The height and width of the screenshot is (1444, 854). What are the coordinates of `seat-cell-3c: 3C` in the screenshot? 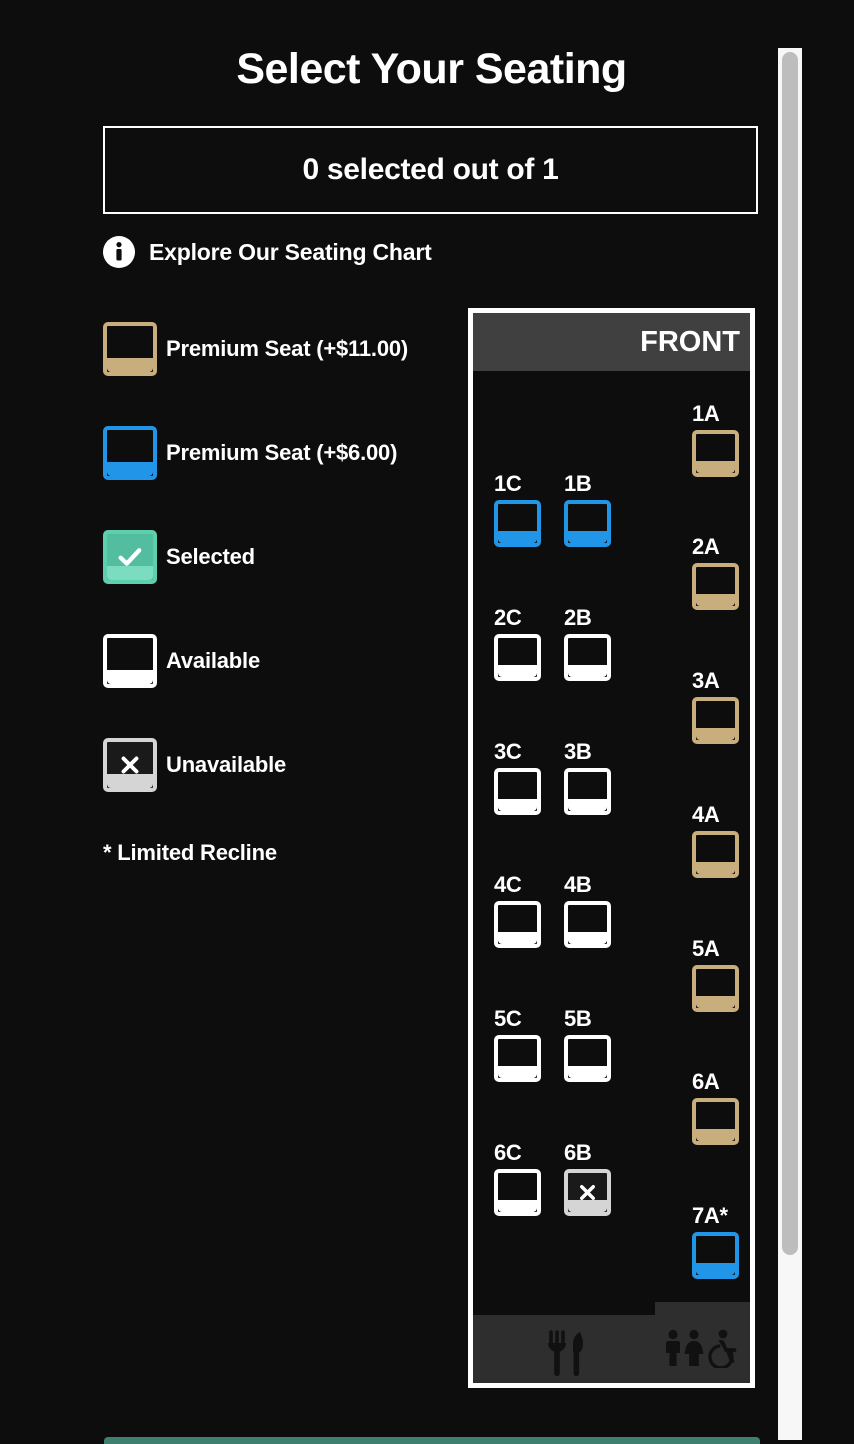 It's located at (517, 778).